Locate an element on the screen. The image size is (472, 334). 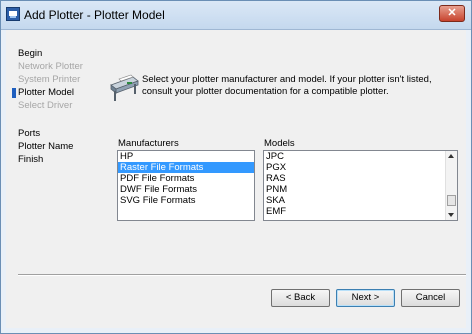
current-step-marker is located at coordinates (14, 93).